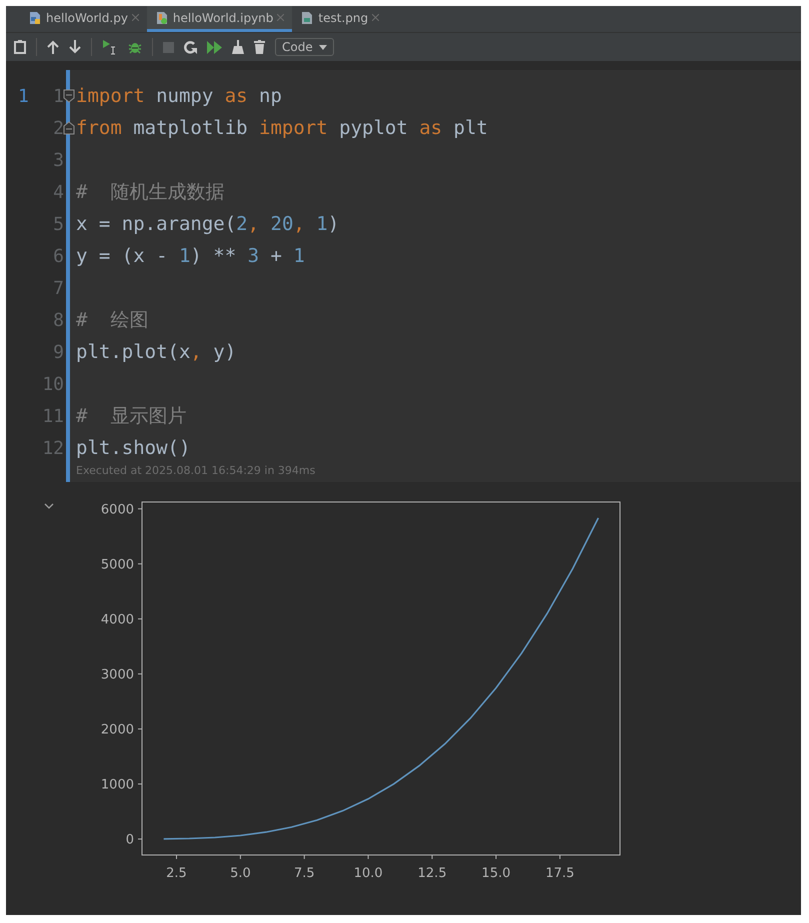 The width and height of the screenshot is (809, 923). I want to click on line-number: 3, so click(59, 160).